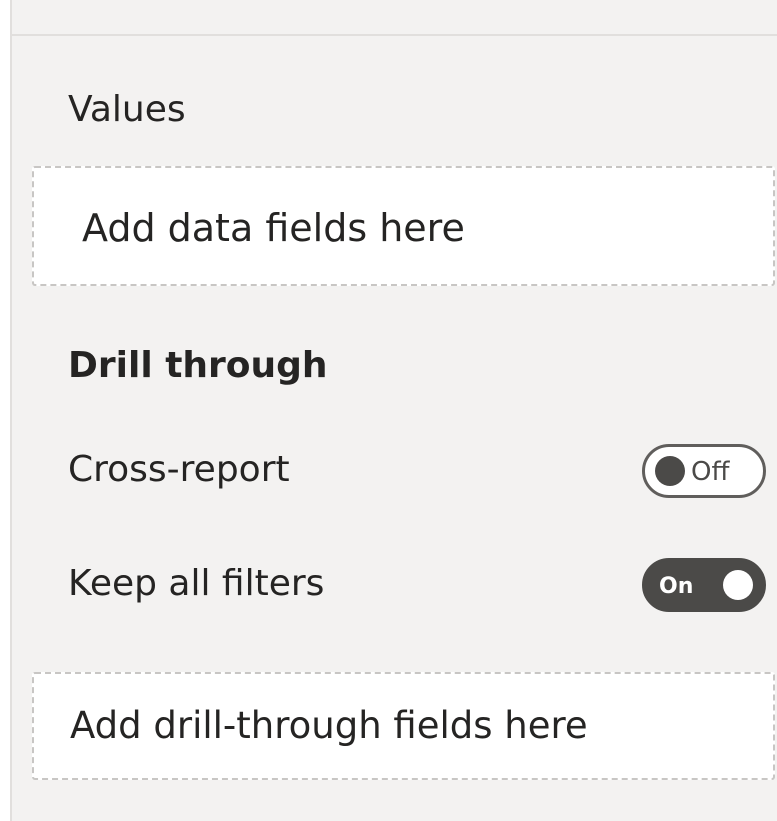  Describe the element at coordinates (273, 228) in the screenshot. I see `values-well-placeholder: Add data fields here` at that location.